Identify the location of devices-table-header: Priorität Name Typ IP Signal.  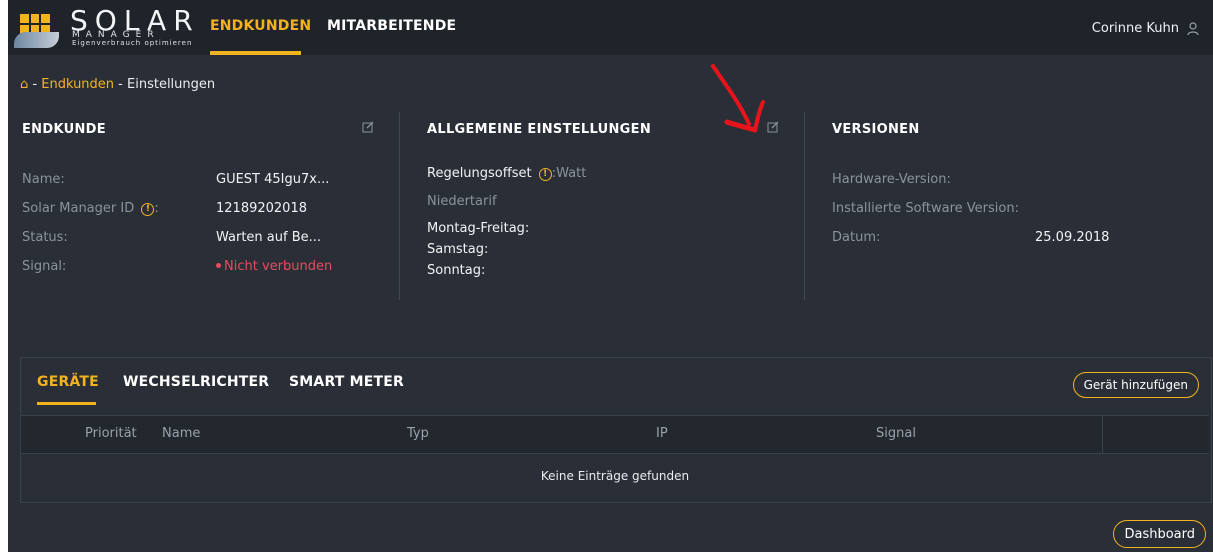
(615, 434).